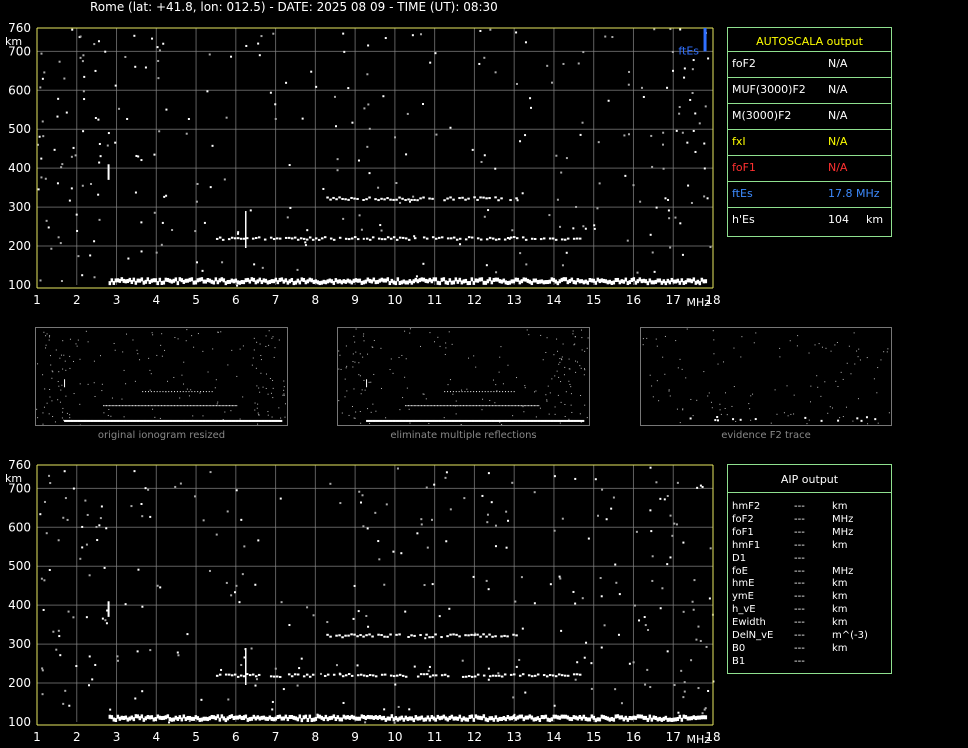 This screenshot has height=748, width=968. What do you see at coordinates (838, 63) in the screenshot?
I see `autoscala-row-value: N/A` at bounding box center [838, 63].